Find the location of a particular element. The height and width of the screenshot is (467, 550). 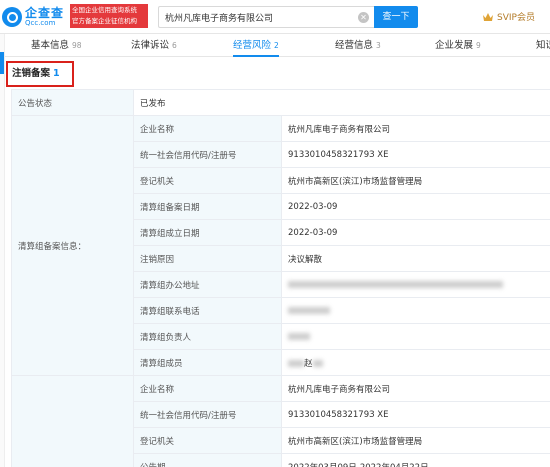

redacted-phone is located at coordinates (309, 310).